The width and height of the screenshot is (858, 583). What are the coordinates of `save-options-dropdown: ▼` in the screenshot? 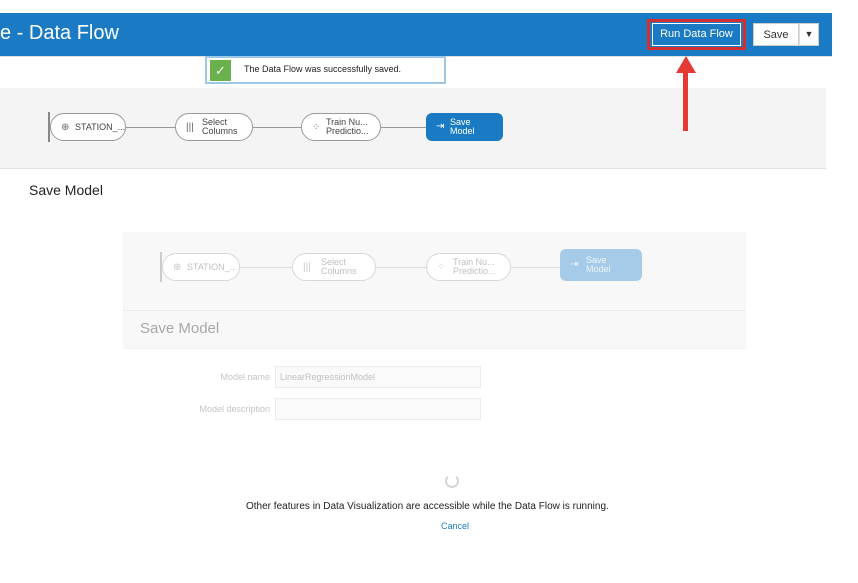 It's located at (809, 34).